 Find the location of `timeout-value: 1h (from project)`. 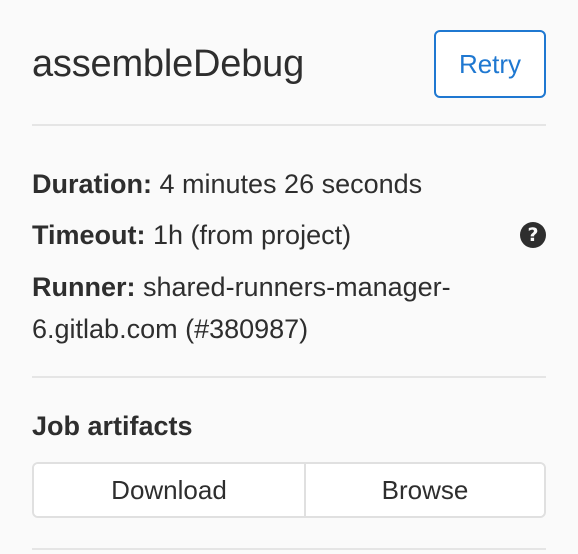

timeout-value: 1h (from project) is located at coordinates (252, 235).